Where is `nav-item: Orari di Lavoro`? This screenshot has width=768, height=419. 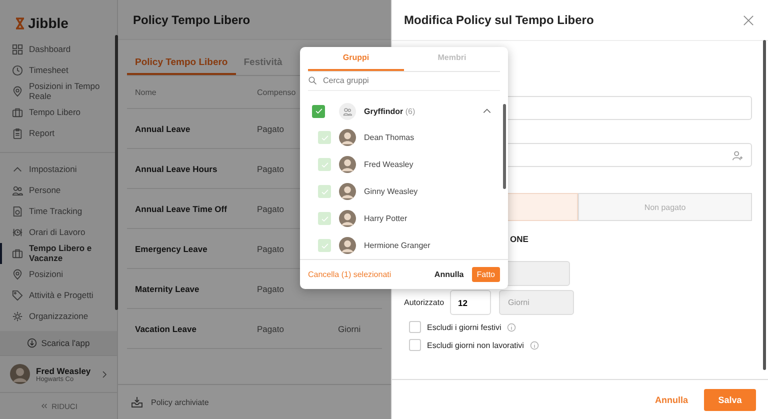 nav-item: Orari di Lavoro is located at coordinates (58, 232).